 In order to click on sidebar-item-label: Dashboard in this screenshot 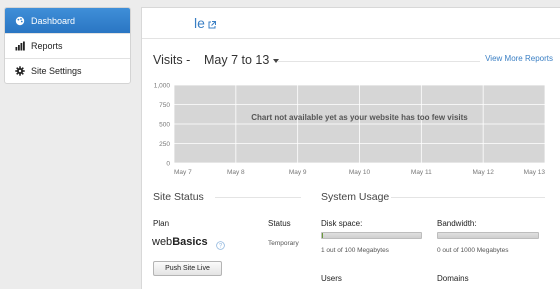, I will do `click(53, 20)`.